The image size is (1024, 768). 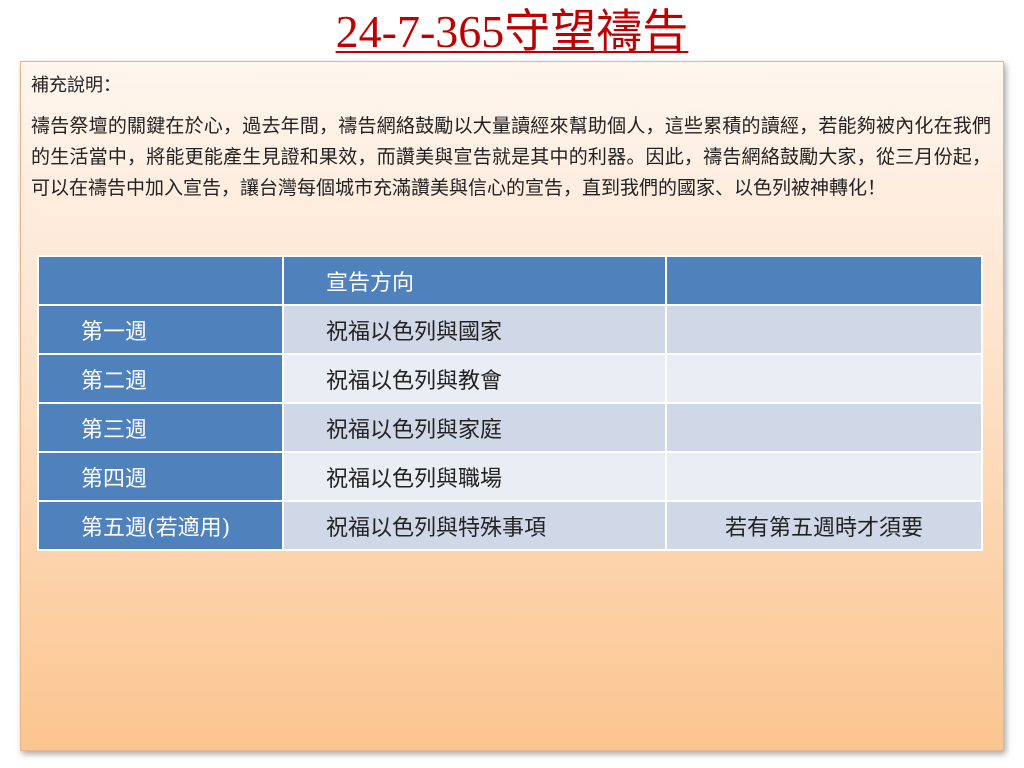 I want to click on week-cell: 第五週(若適用), so click(x=160, y=525).